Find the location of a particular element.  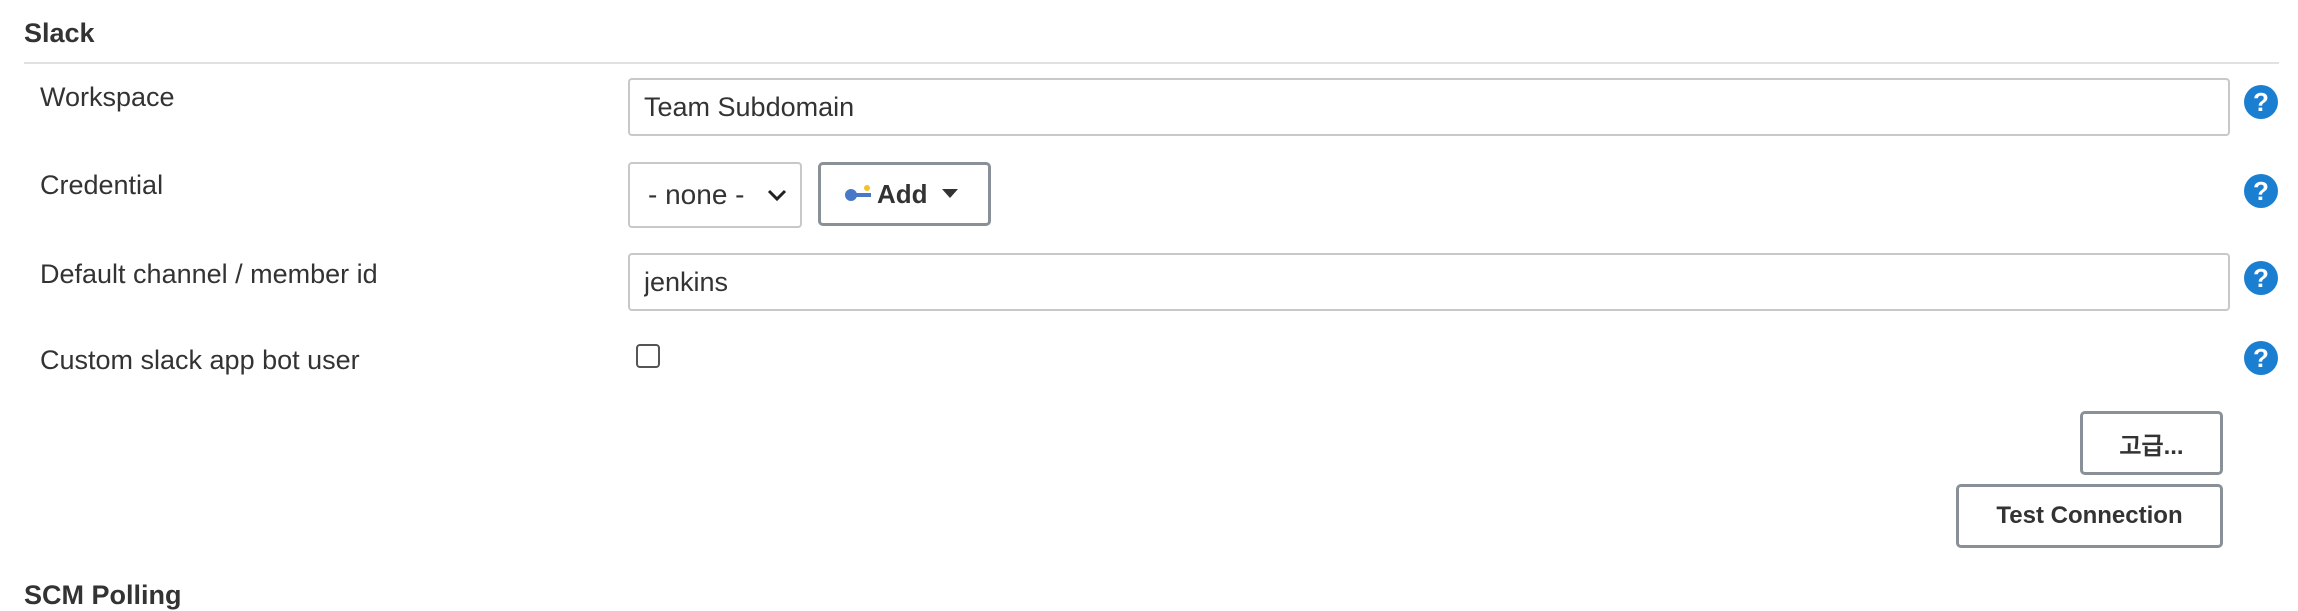

credential-help-icon: ? is located at coordinates (2261, 191).